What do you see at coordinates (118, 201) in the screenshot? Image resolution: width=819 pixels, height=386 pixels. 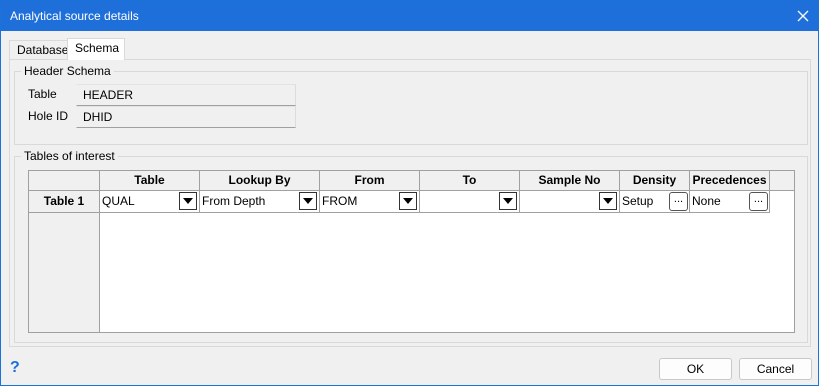 I see `cell-table-value: QUAL` at bounding box center [118, 201].